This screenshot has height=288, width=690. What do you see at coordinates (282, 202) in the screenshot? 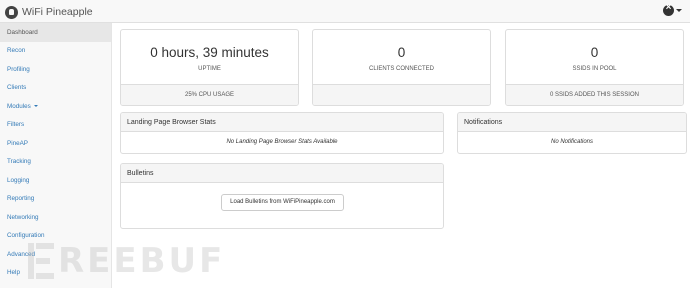
I see `load-bulletins-button: Load Bulletins from WiFiPineapple.com` at bounding box center [282, 202].